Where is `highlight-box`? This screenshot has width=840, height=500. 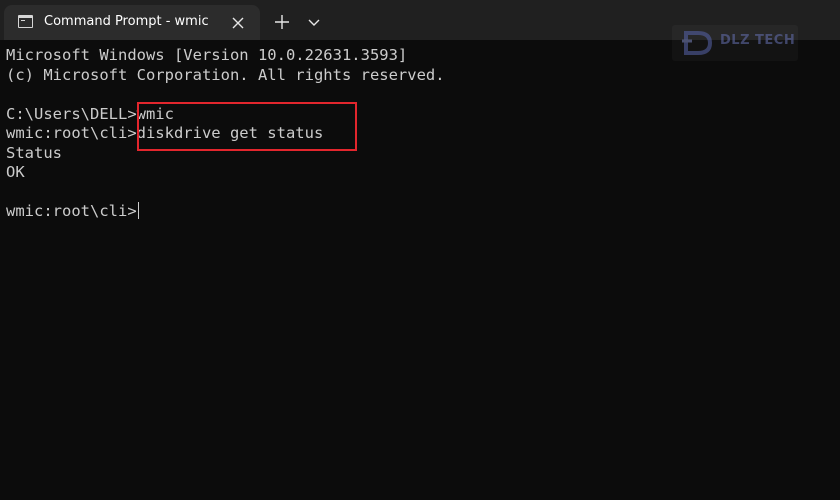
highlight-box is located at coordinates (247, 126).